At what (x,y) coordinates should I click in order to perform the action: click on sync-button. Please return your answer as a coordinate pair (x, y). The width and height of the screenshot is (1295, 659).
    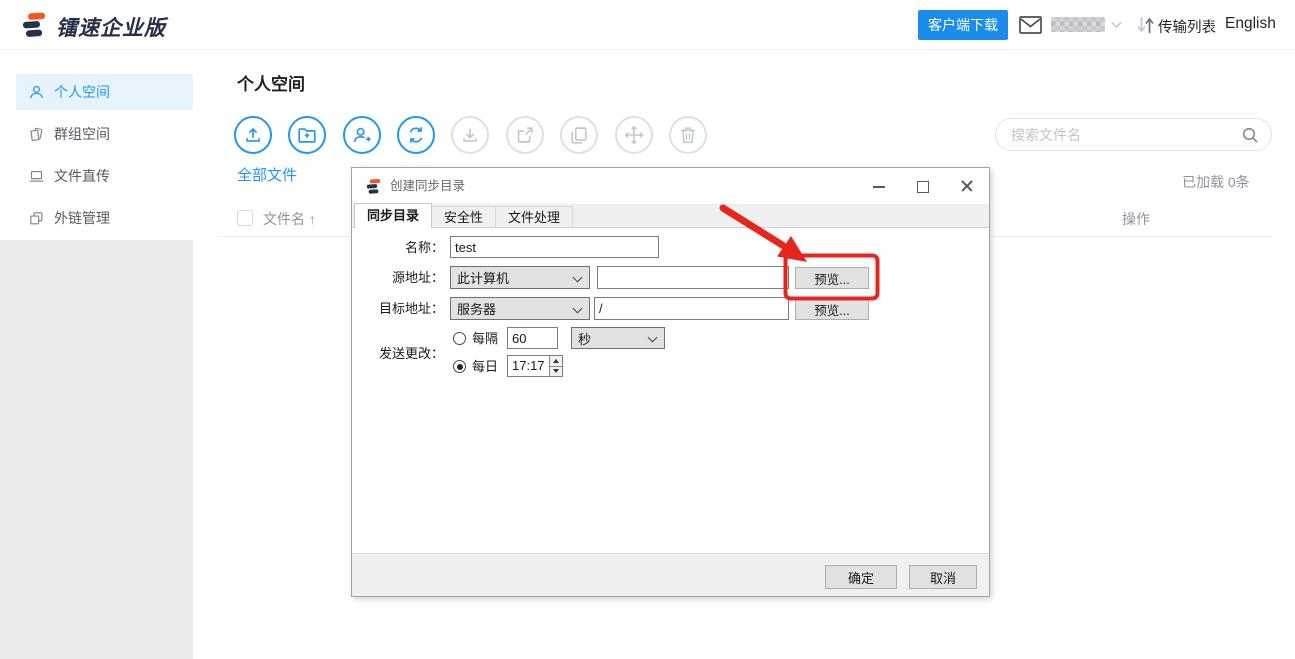
    Looking at the image, I should click on (416, 135).